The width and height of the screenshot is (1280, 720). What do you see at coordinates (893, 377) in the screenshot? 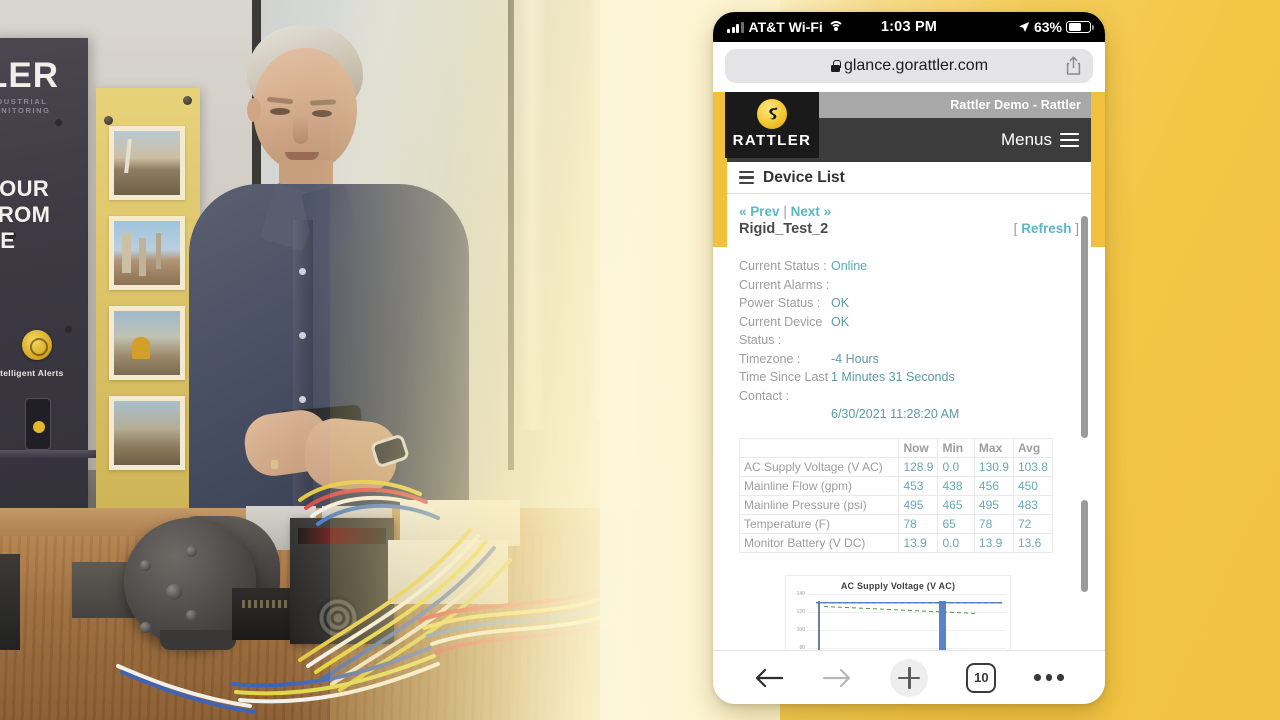
I see `status-value-time-since: 1 Minutes 31 Seconds` at bounding box center [893, 377].